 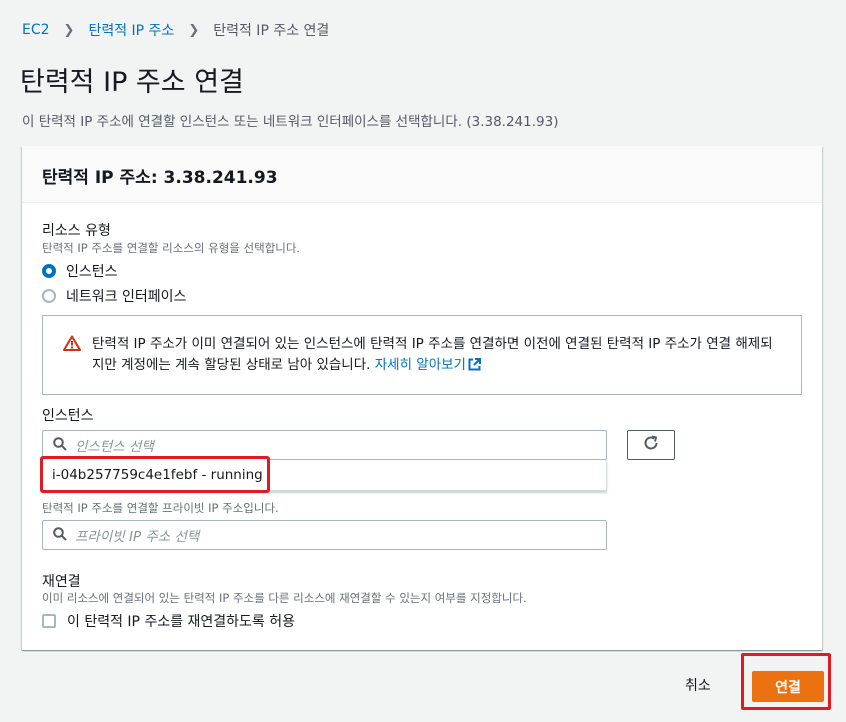 I want to click on radio-instance-label: 인스턴스, so click(x=92, y=272).